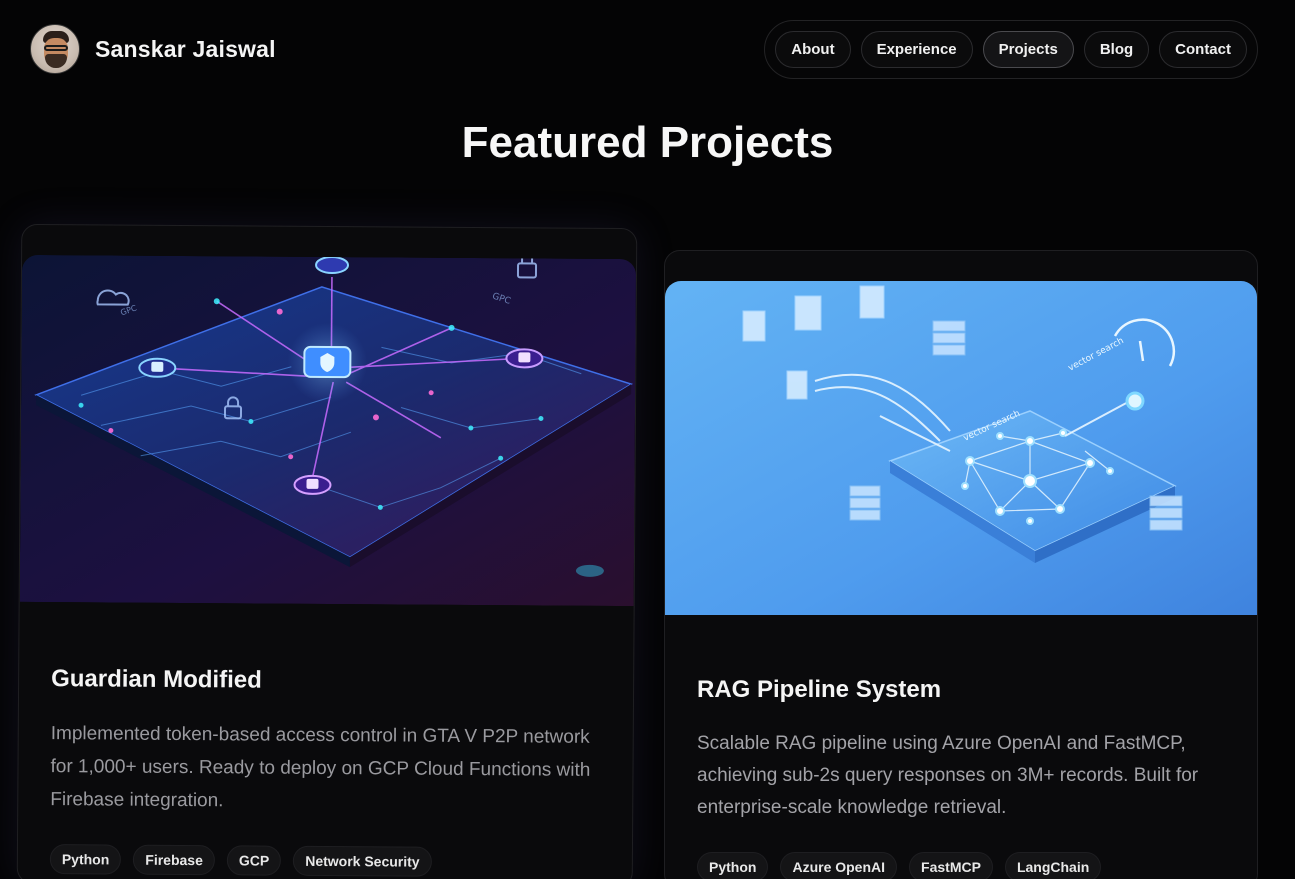 This screenshot has width=1295, height=879. Describe the element at coordinates (362, 861) in the screenshot. I see `tag: Network Security` at that location.